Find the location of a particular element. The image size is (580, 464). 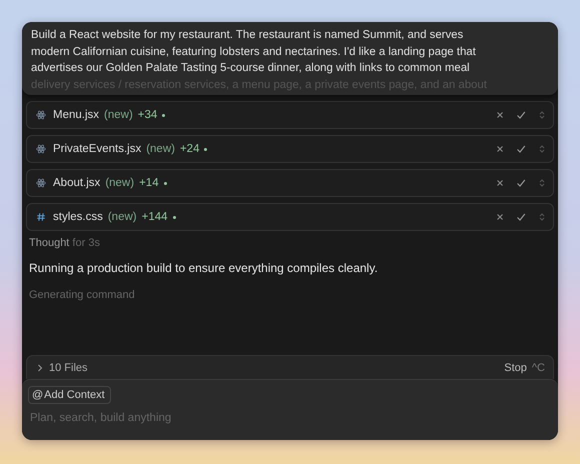

input-field: Plan, search, build anything is located at coordinates (230, 418).